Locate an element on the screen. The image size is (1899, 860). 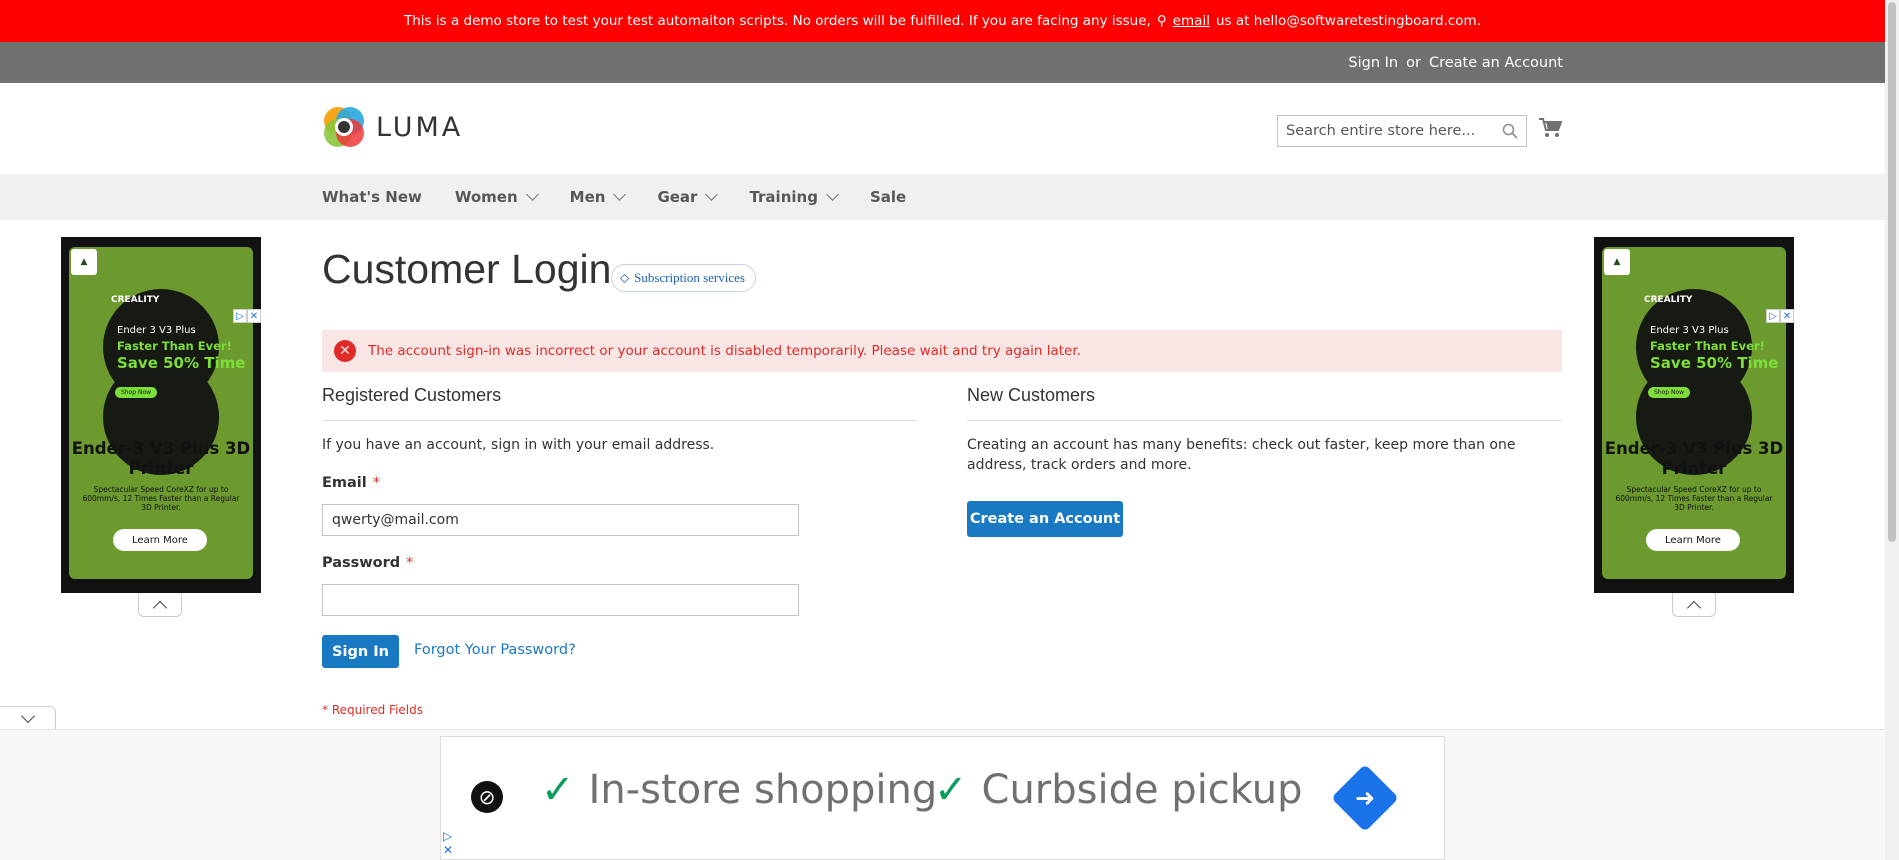
password-label: Password * is located at coordinates (367, 563).